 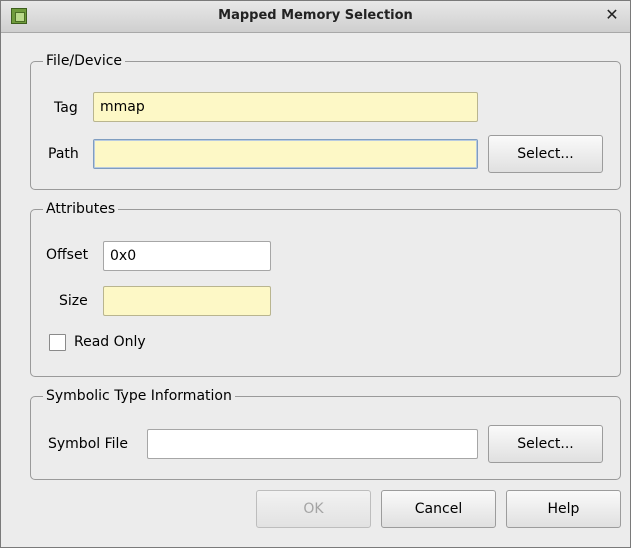 What do you see at coordinates (66, 108) in the screenshot?
I see `tag-label: Tag` at bounding box center [66, 108].